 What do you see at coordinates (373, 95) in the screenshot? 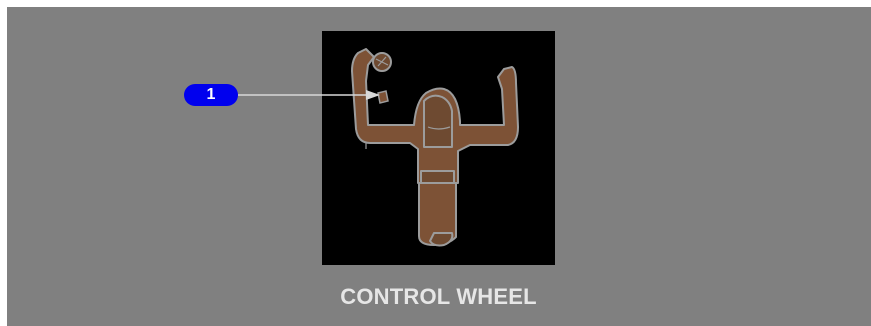
I see `callout-arrowhead` at bounding box center [373, 95].